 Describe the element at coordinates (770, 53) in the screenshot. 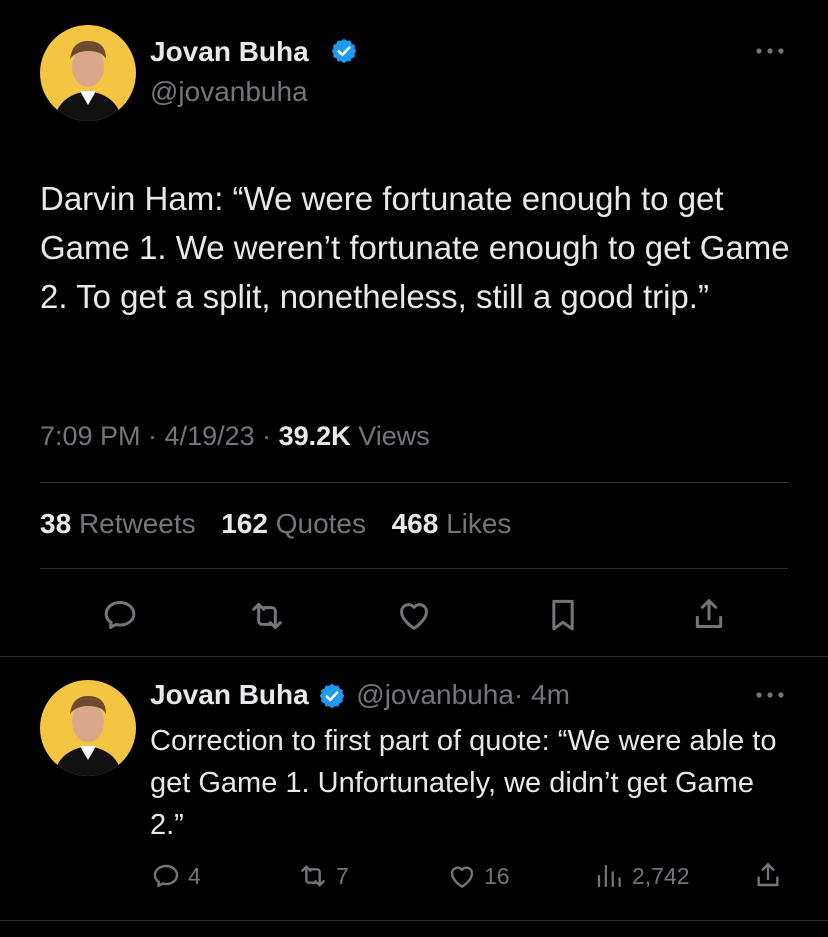

I see `more-icon` at that location.